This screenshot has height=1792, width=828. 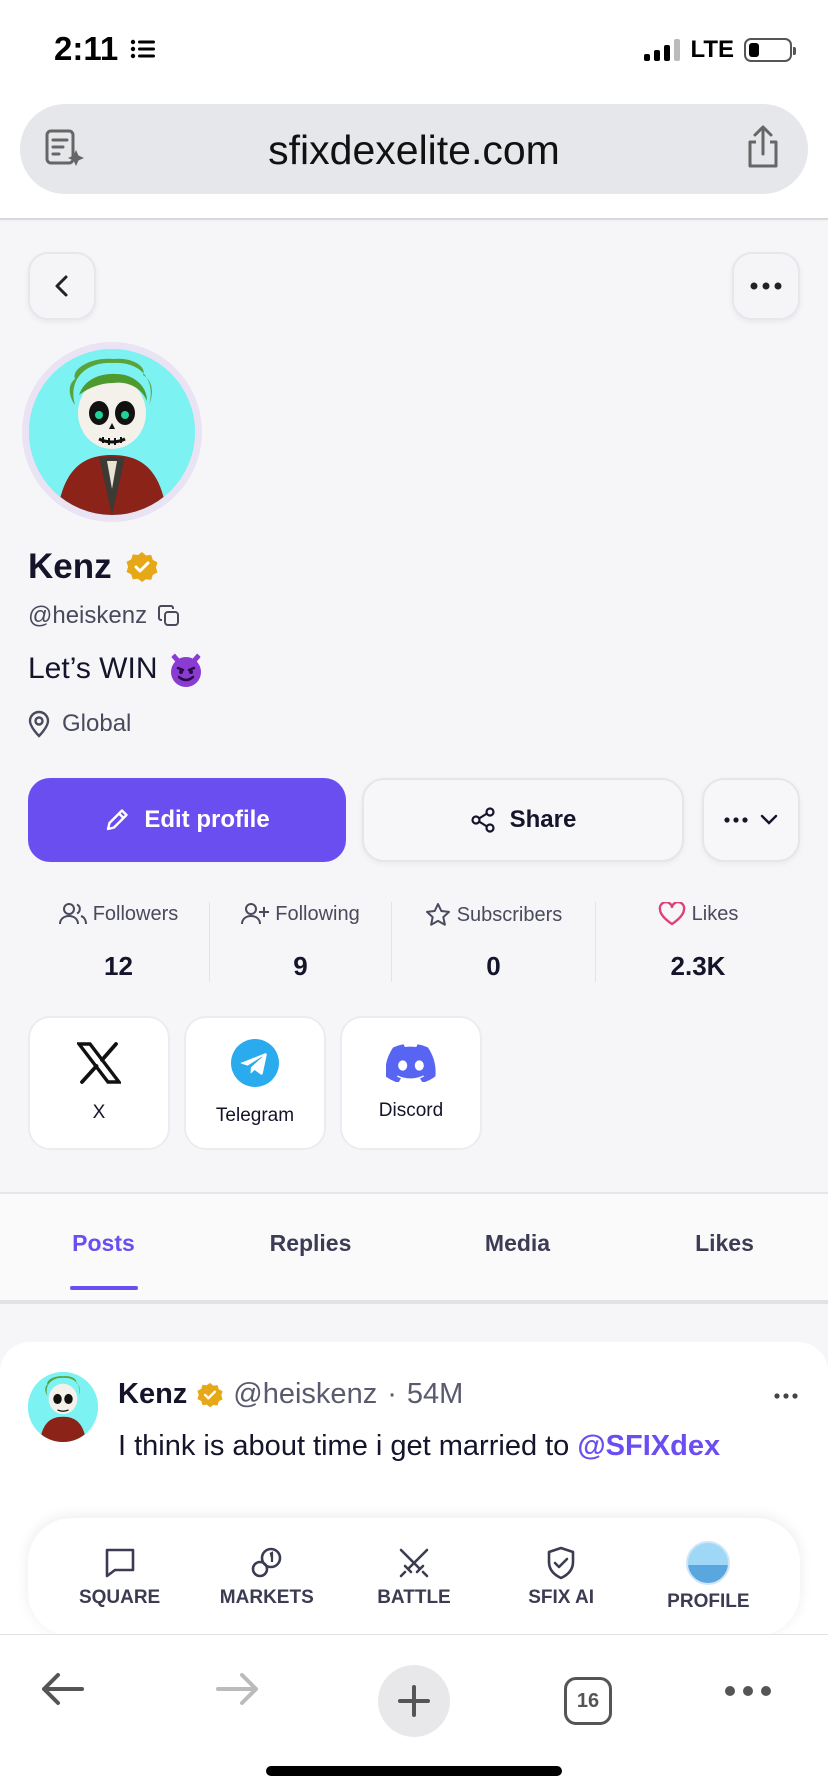 What do you see at coordinates (118, 966) in the screenshot?
I see `stat-value: 12` at bounding box center [118, 966].